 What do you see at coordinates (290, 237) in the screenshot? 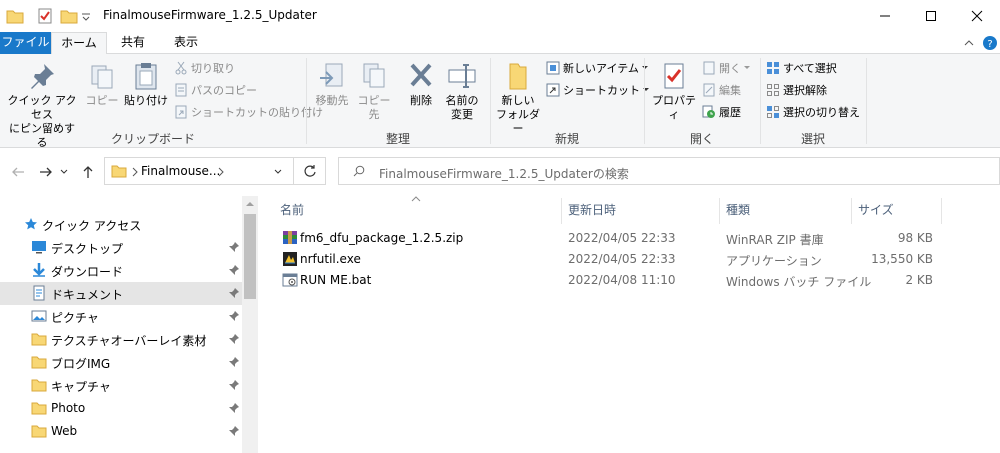
I see `winrar-archive-icon` at bounding box center [290, 237].